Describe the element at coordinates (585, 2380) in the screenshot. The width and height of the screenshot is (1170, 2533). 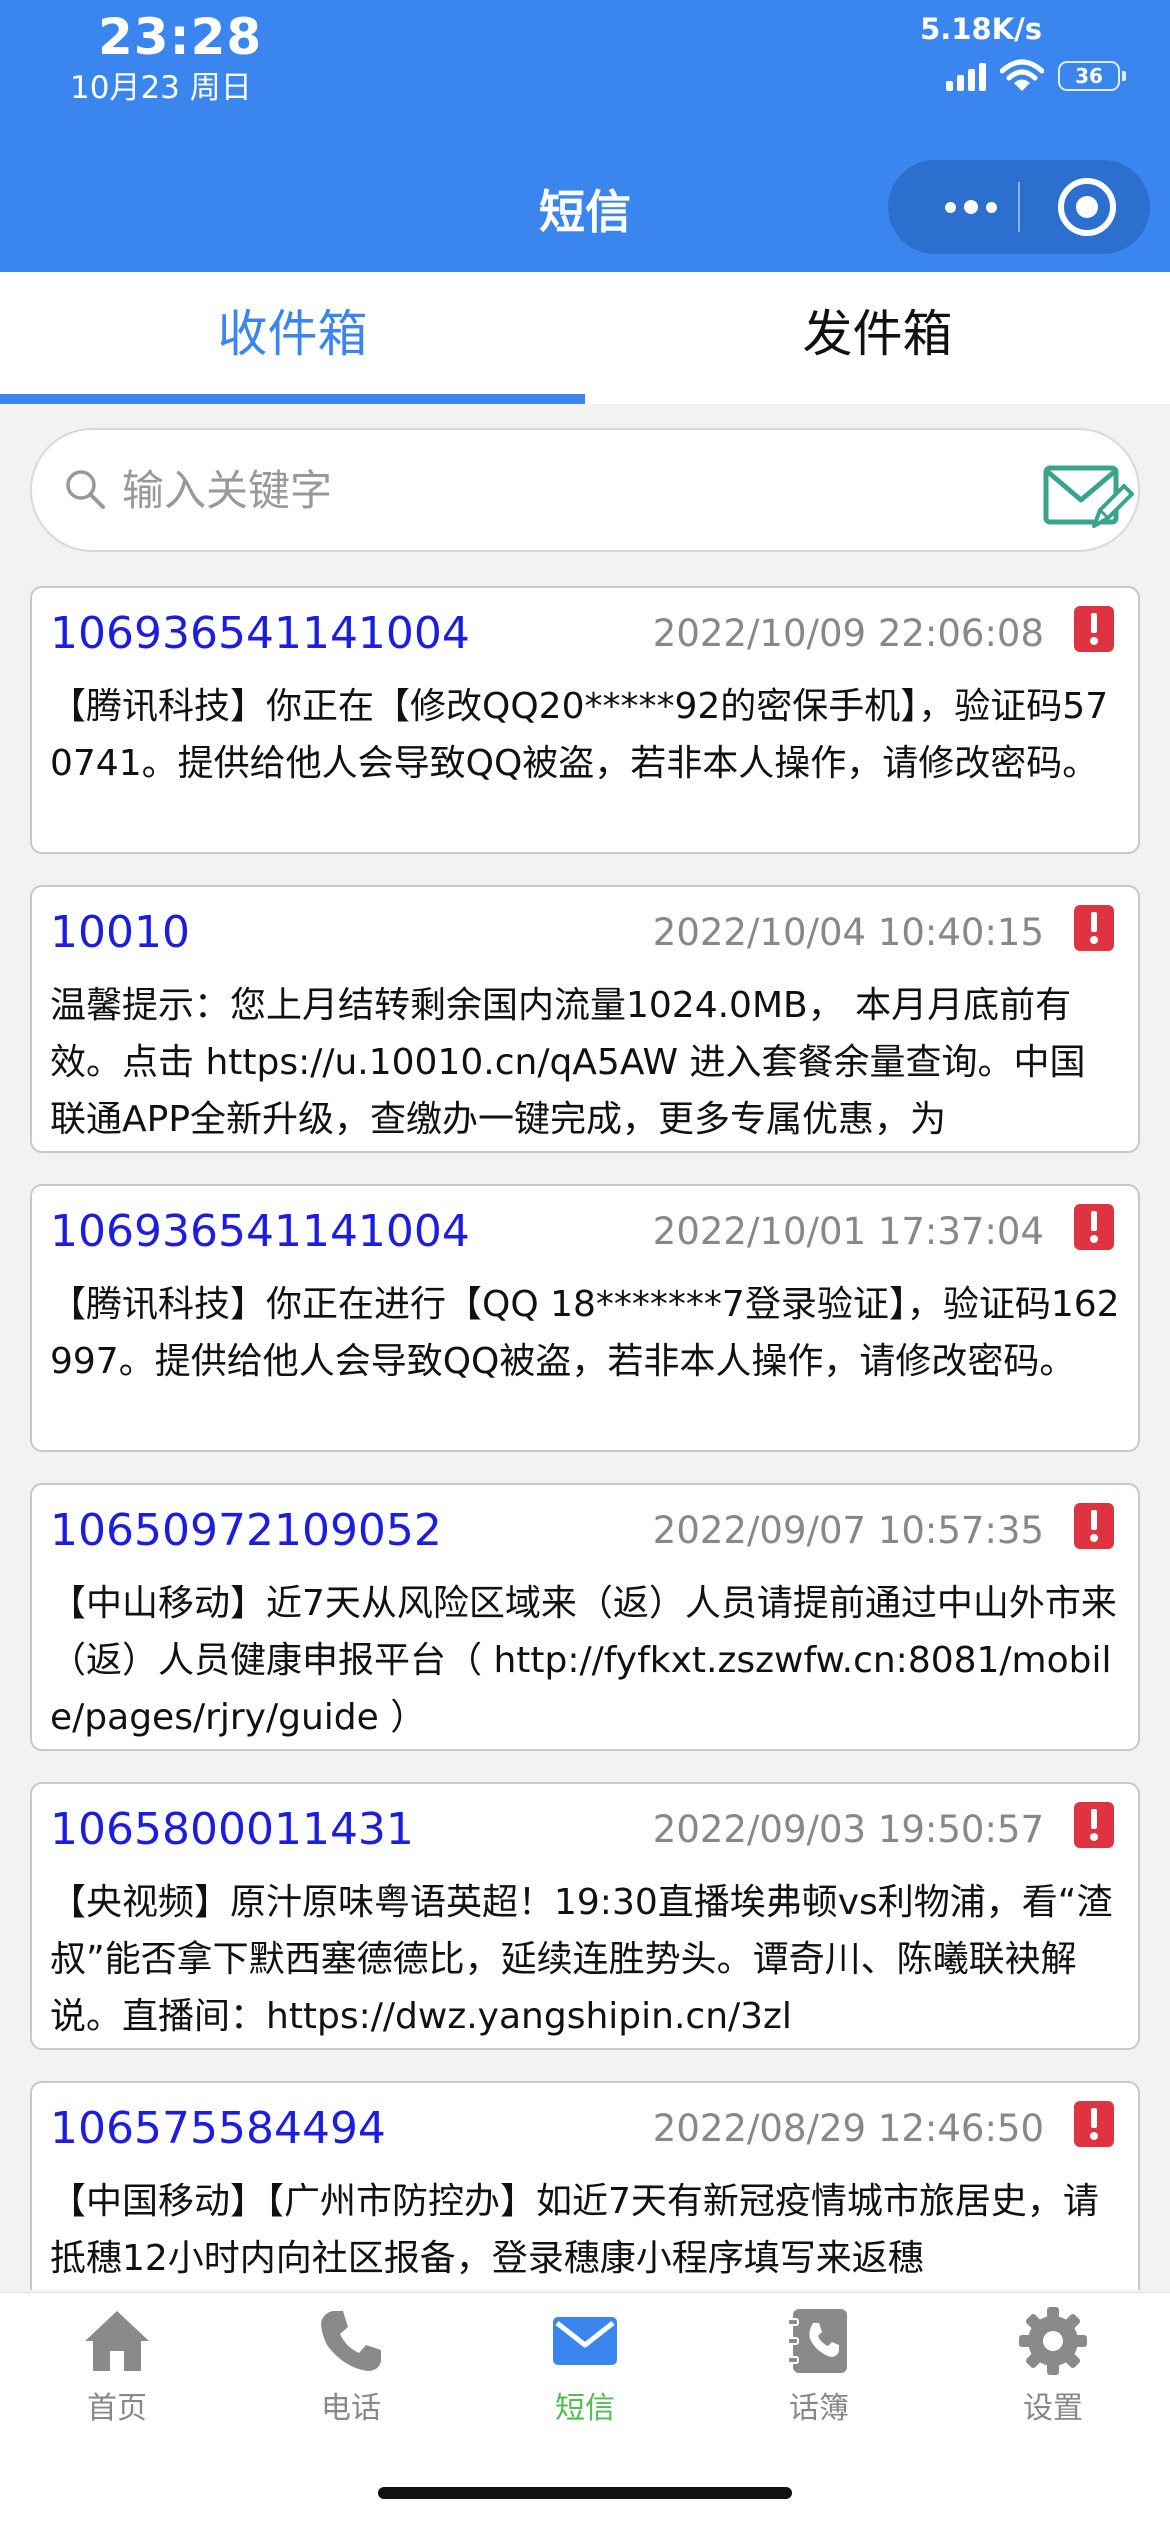
I see `tabbar-item-sms: 短信` at that location.